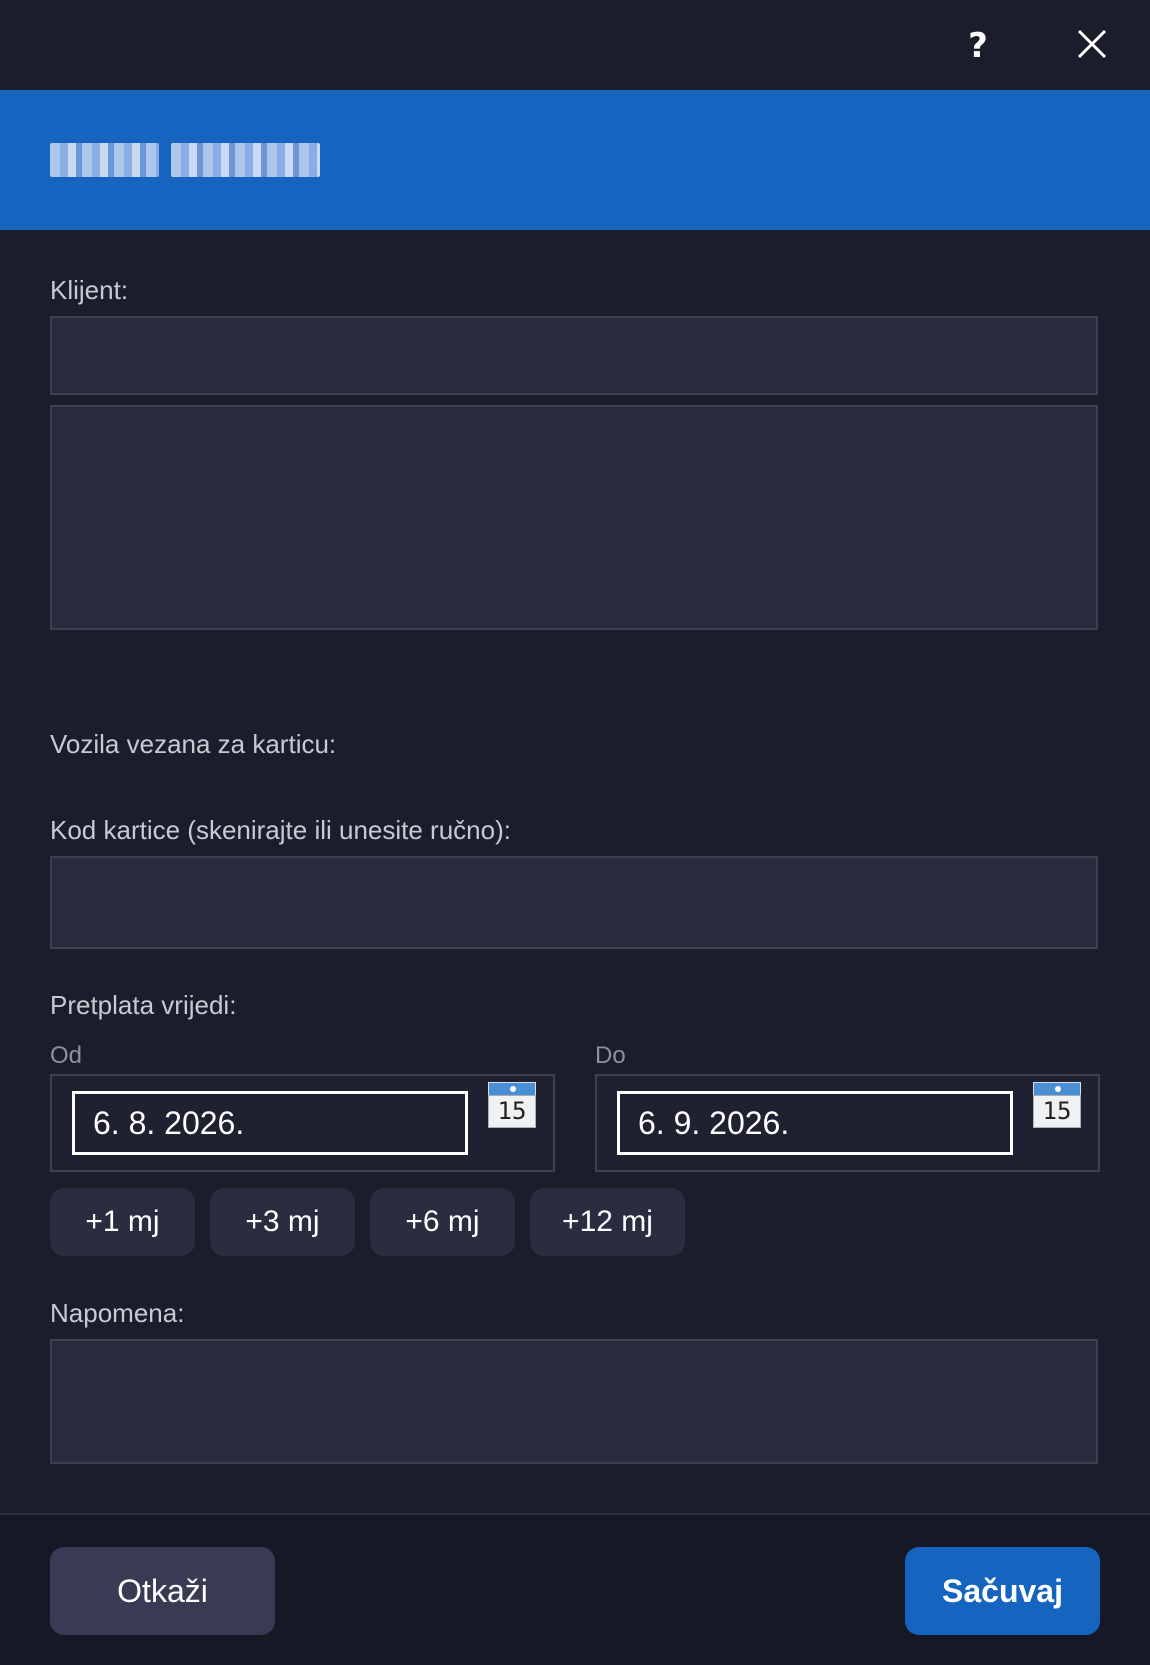 The image size is (1150, 1665). What do you see at coordinates (282, 1222) in the screenshot?
I see `add-3-months-button: +3 mj` at bounding box center [282, 1222].